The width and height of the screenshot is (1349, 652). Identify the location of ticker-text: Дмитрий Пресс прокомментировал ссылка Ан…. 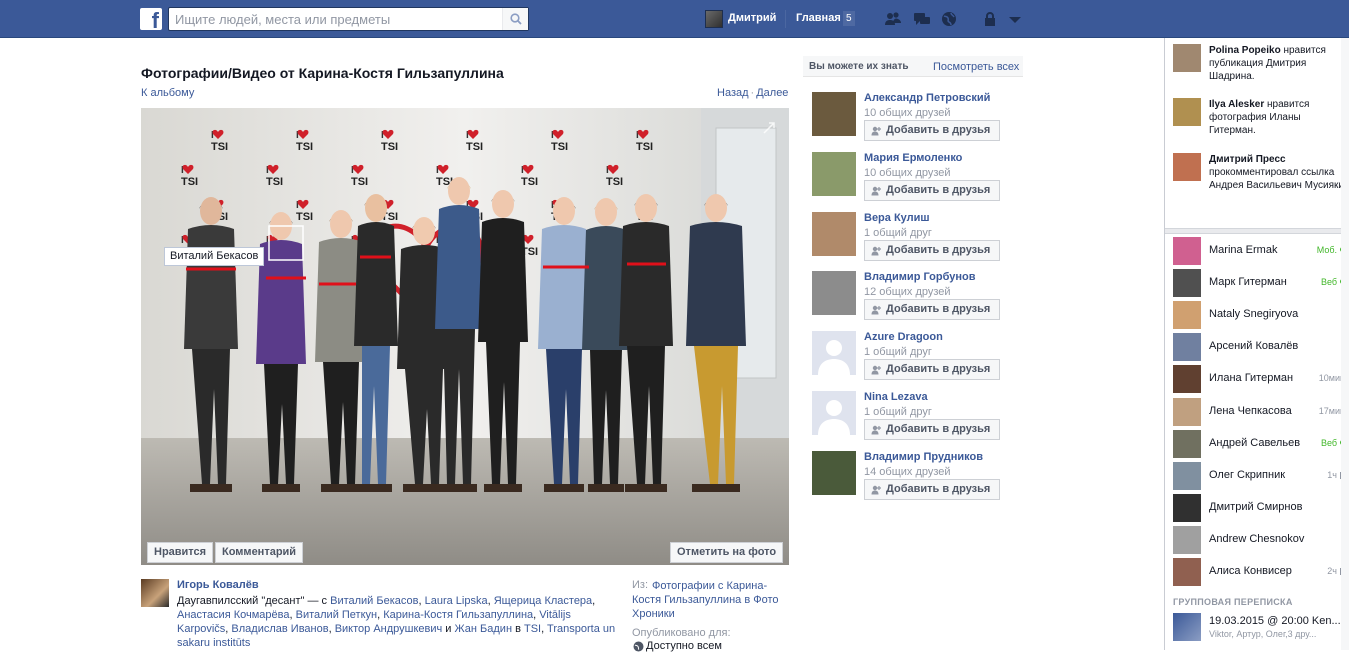
(1278, 172).